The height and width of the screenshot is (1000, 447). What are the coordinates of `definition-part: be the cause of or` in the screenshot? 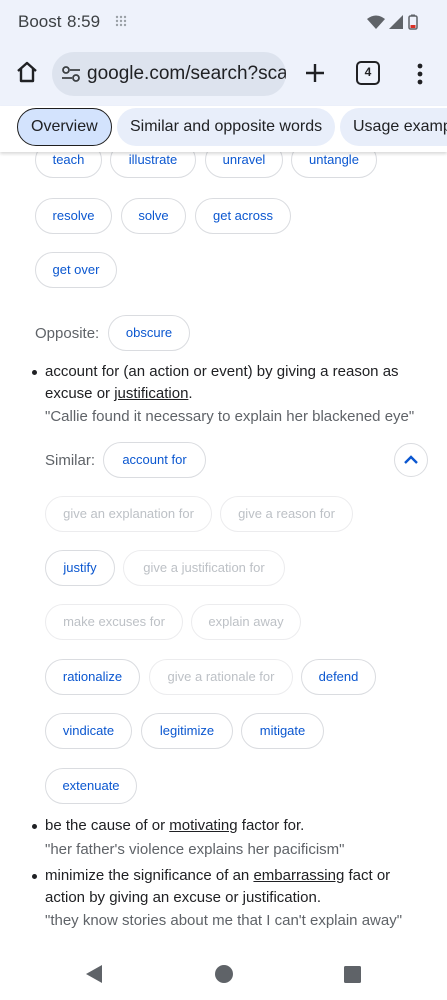 It's located at (107, 825).